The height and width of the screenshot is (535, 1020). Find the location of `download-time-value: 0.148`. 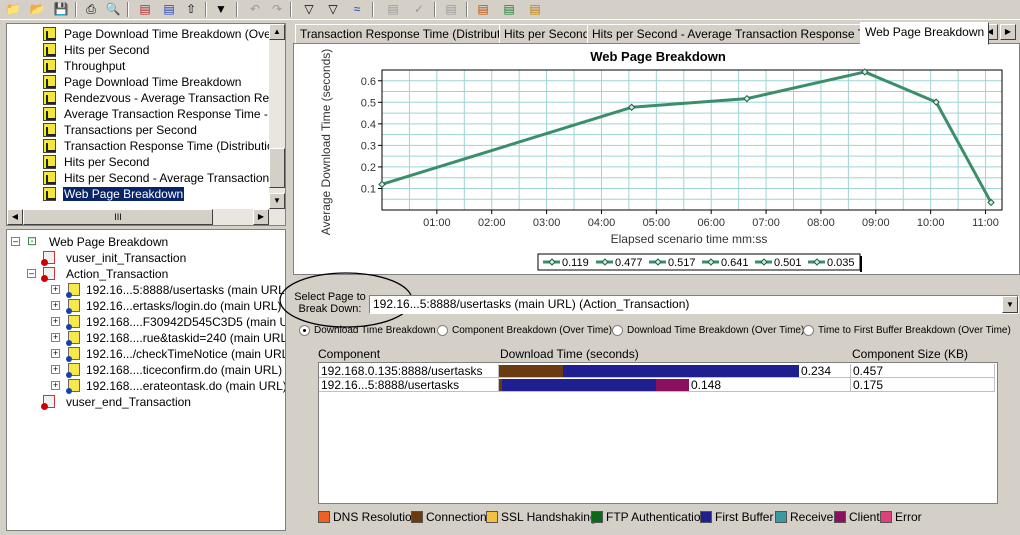

download-time-value: 0.148 is located at coordinates (706, 385).